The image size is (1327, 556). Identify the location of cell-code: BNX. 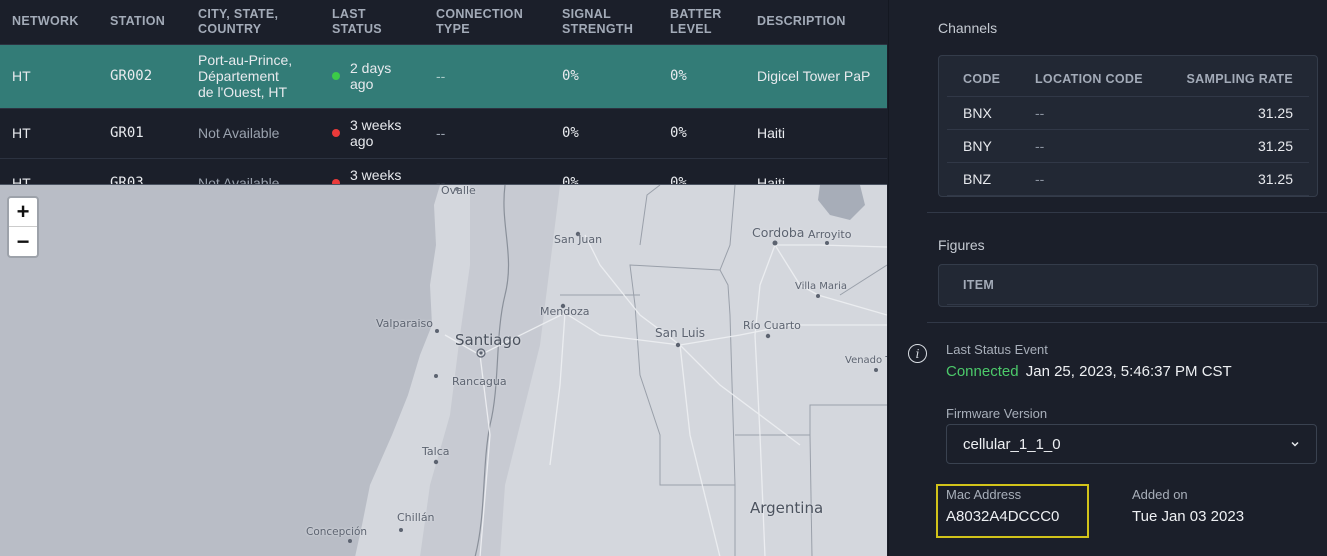
(991, 113).